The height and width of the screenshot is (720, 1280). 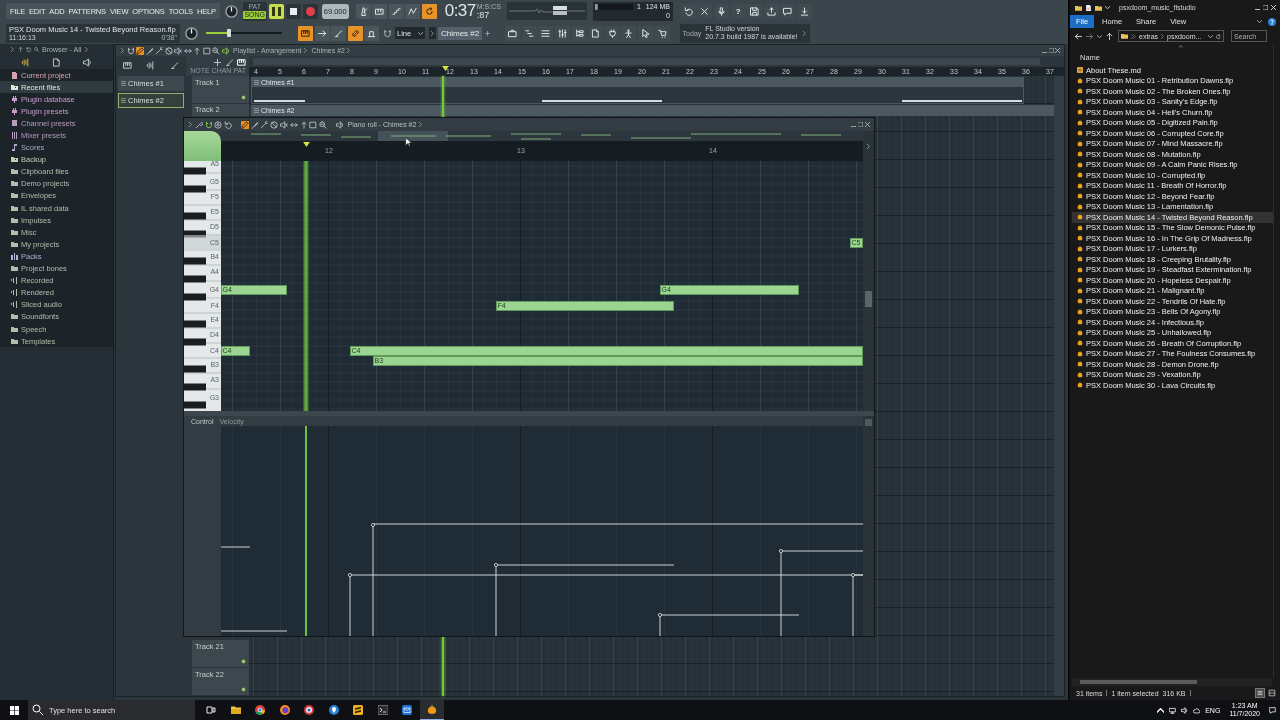 I want to click on search-icon, so click(x=38, y=710).